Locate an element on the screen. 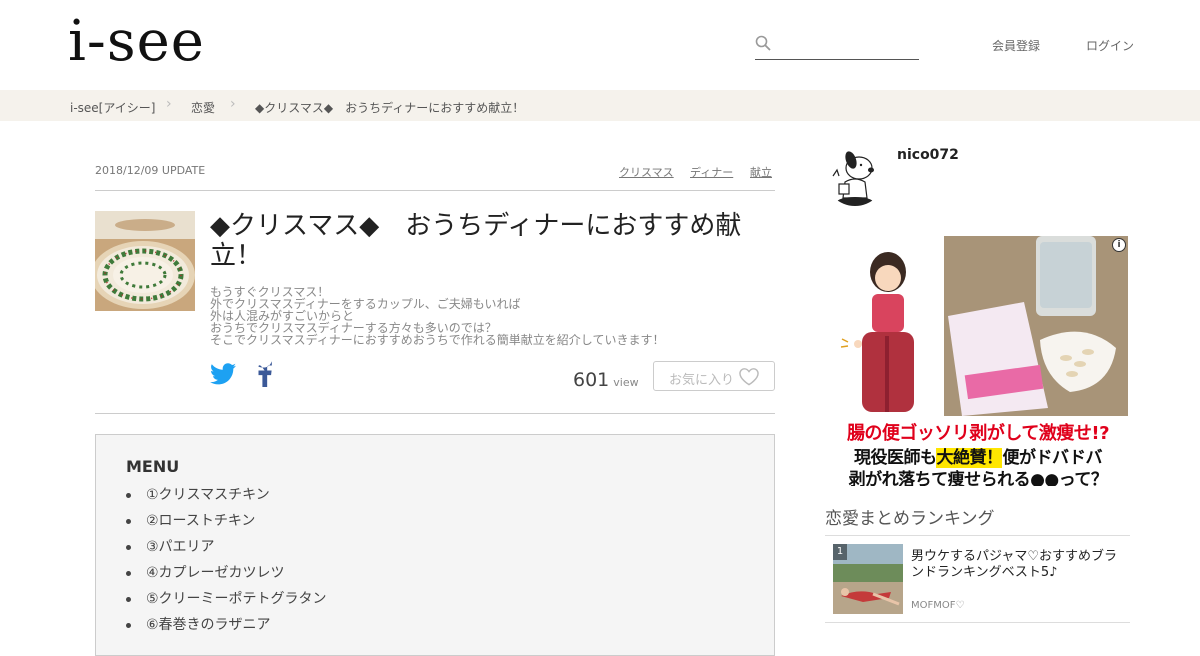  tag-christmas: クリスマス is located at coordinates (646, 172).